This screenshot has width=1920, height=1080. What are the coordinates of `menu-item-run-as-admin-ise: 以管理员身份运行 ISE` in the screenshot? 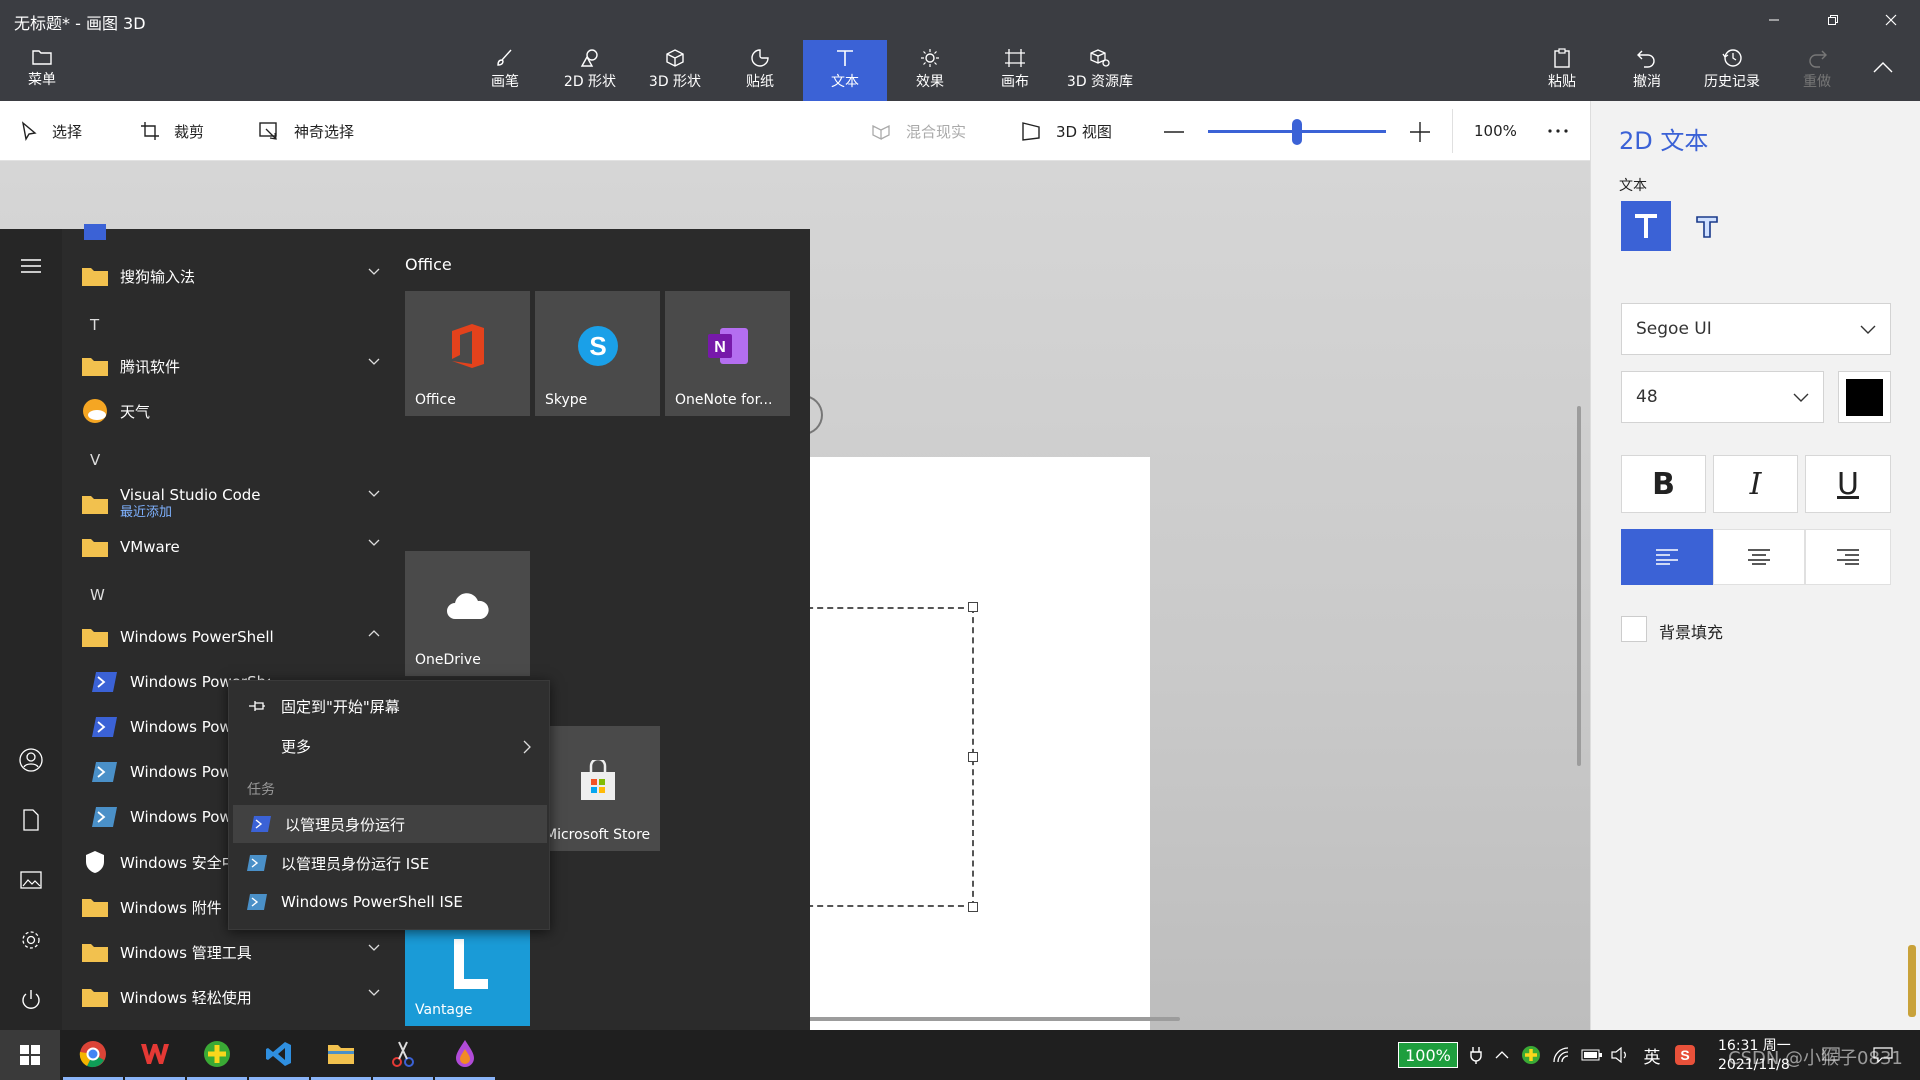 It's located at (390, 863).